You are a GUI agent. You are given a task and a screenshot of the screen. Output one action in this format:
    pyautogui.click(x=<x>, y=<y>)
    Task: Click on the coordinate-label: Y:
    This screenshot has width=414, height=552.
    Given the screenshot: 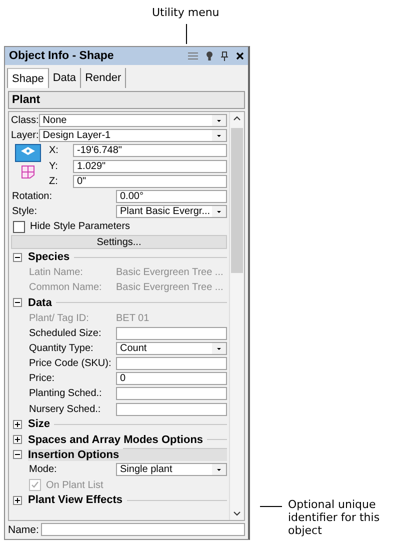 What is the action you would take?
    pyautogui.click(x=53, y=166)
    